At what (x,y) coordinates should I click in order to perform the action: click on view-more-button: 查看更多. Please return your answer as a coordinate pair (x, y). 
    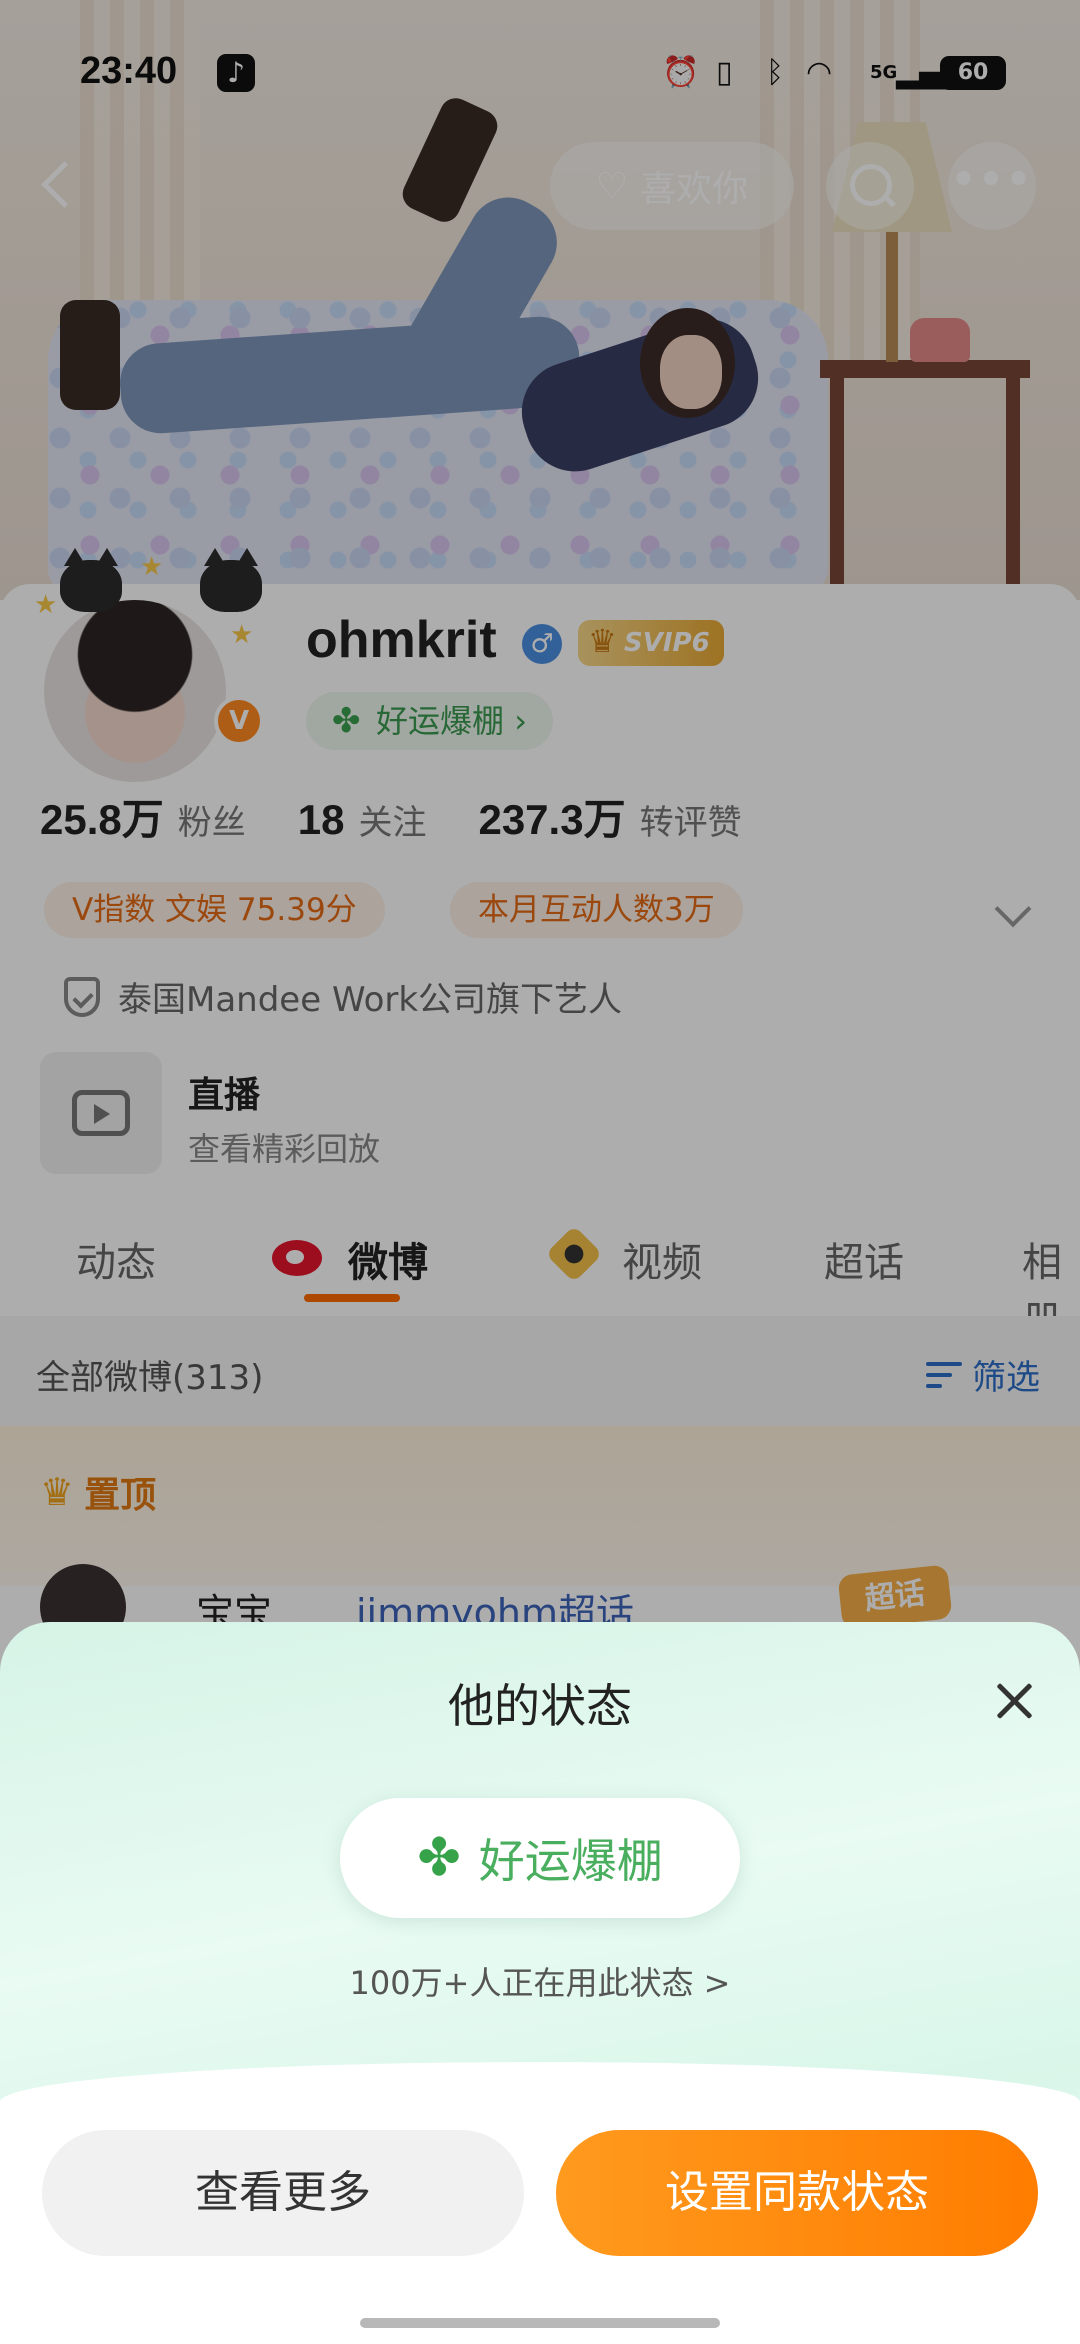
    Looking at the image, I should click on (283, 2193).